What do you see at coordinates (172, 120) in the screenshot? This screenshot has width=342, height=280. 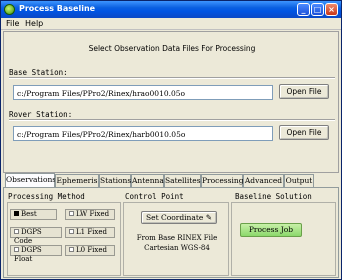 I see `rover-divider` at bounding box center [172, 120].